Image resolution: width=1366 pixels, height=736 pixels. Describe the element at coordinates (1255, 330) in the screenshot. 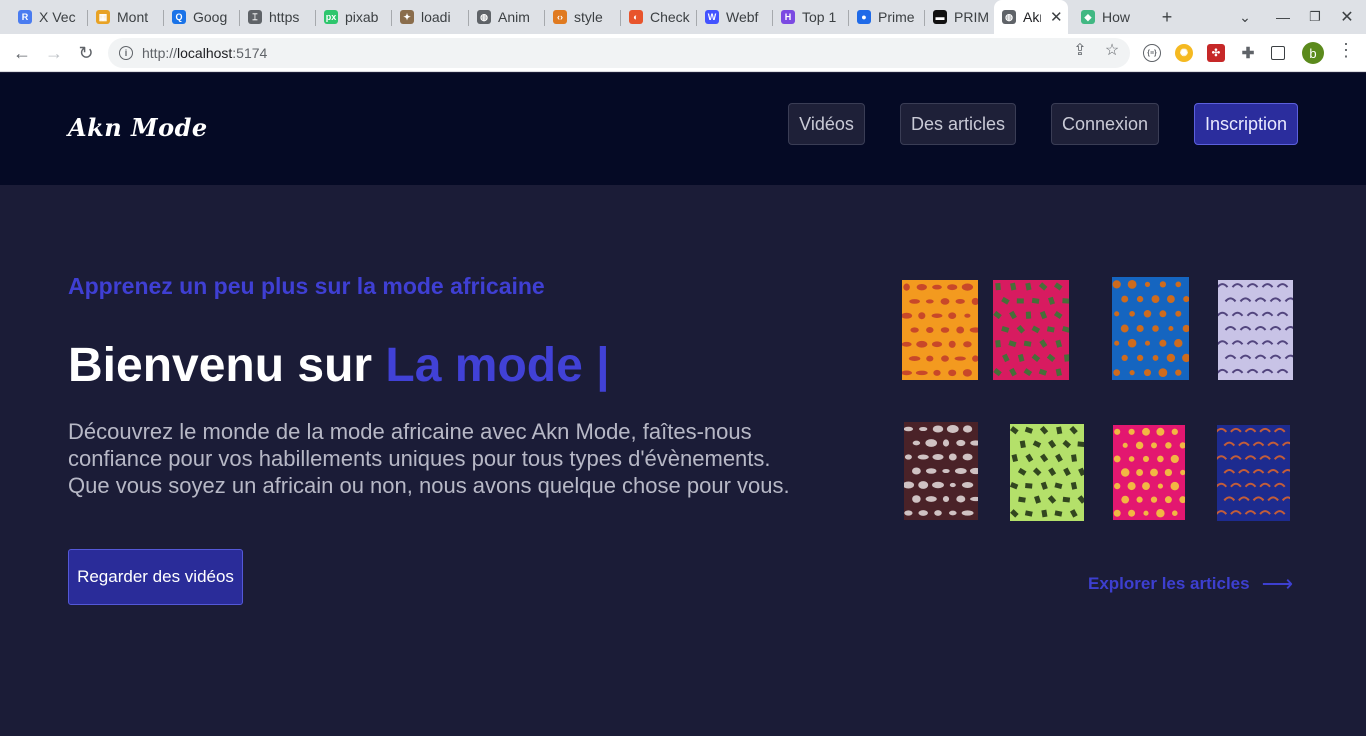

I see `fabric-lilac-dots-wax` at that location.